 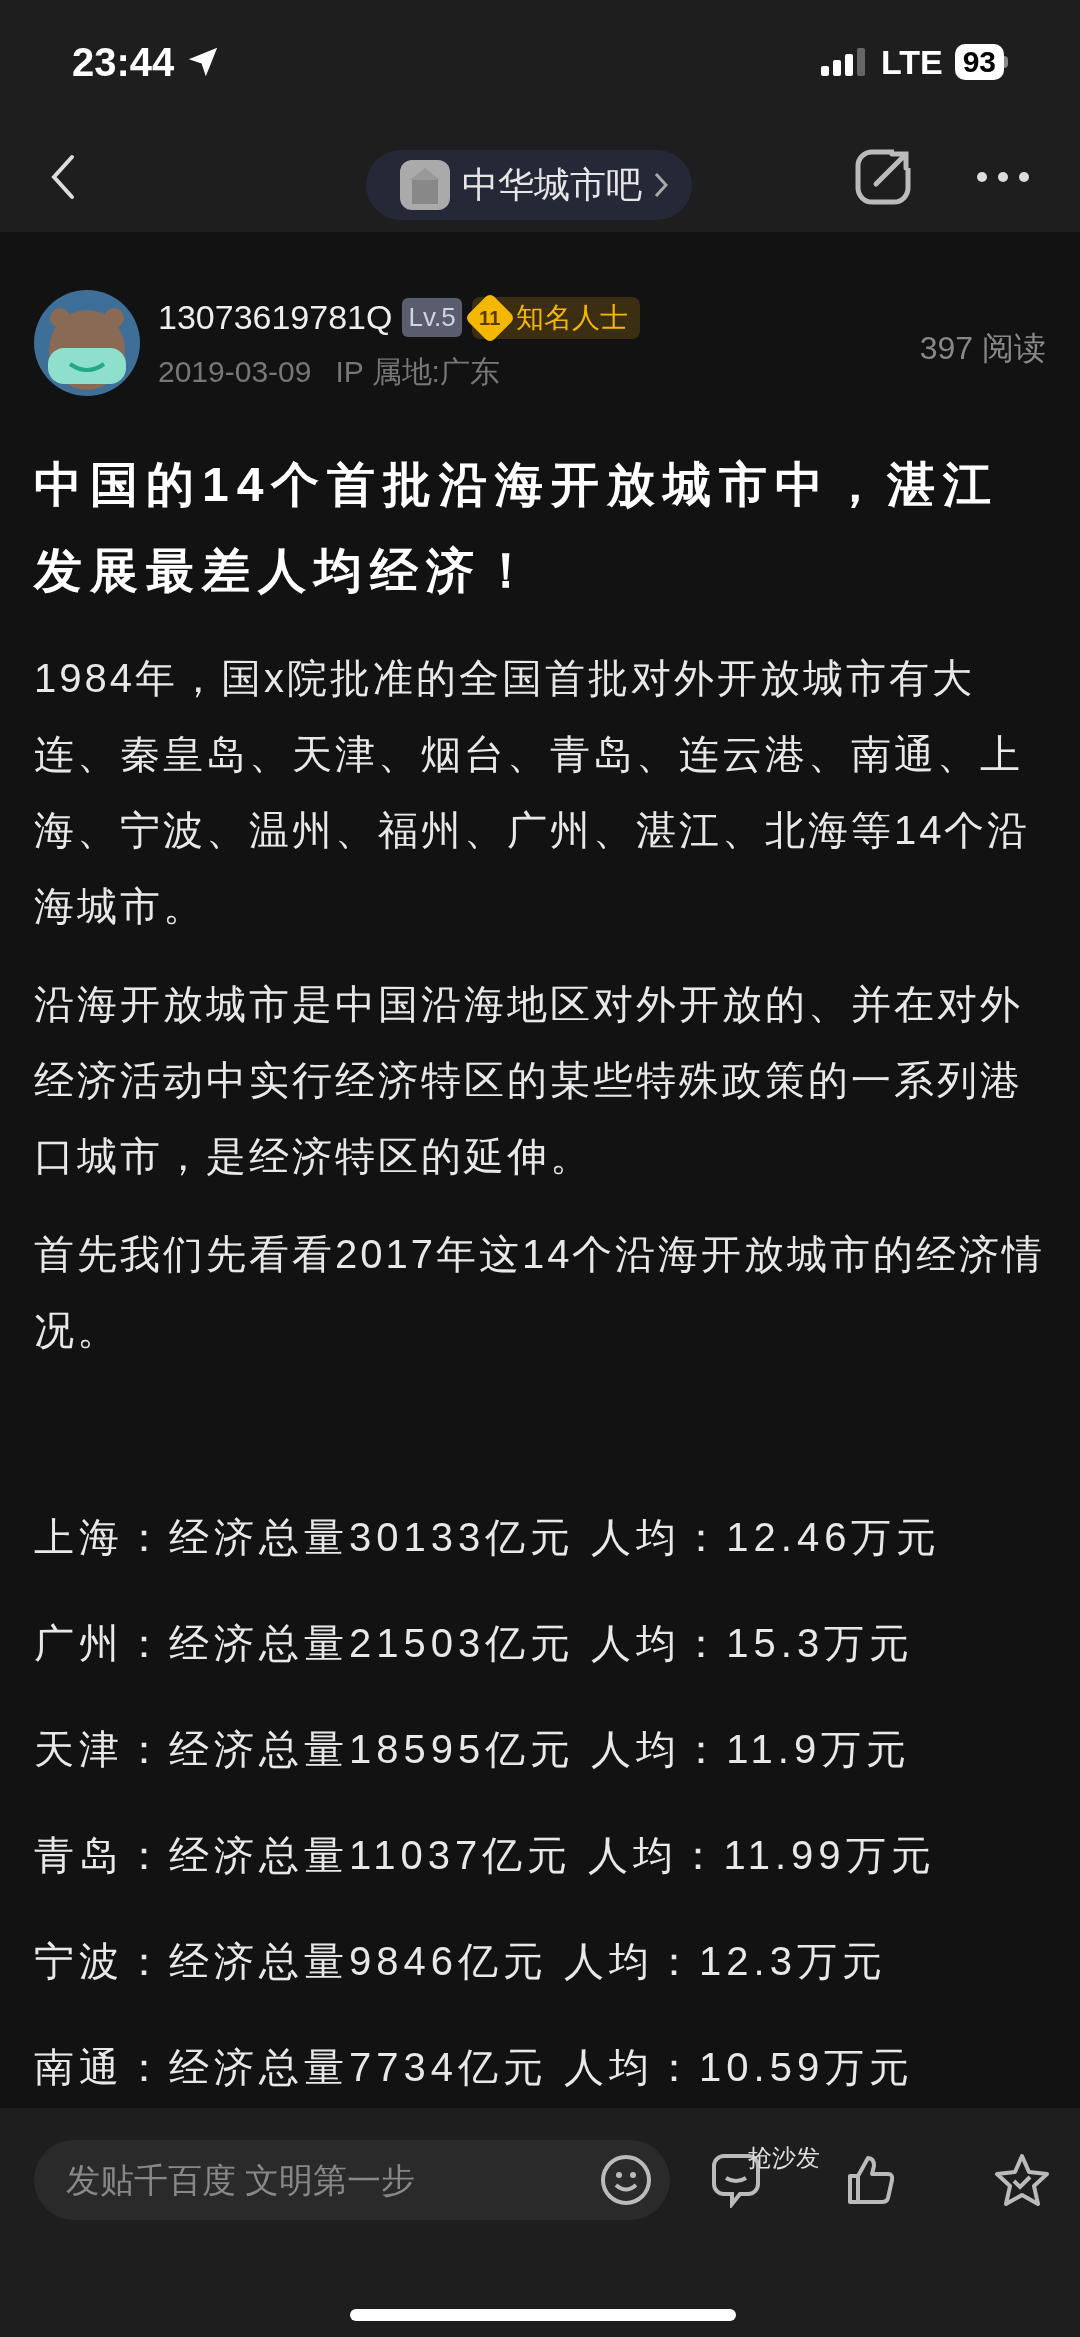 I want to click on city-stat-line: 广州：经济总量21503亿元 人均：15.3万元, so click(x=475, y=1643).